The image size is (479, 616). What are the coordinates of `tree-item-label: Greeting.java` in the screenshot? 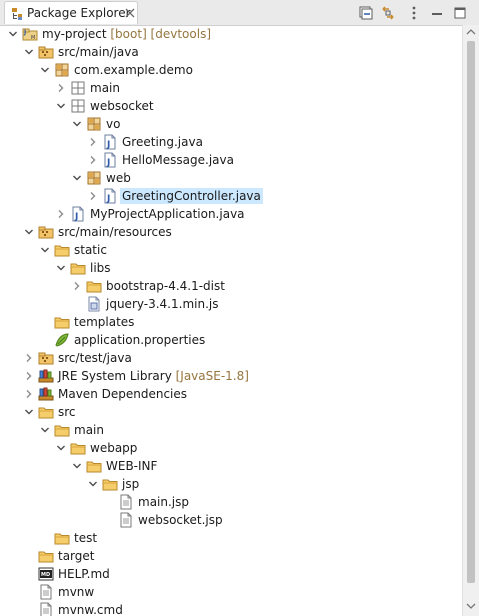 It's located at (162, 142).